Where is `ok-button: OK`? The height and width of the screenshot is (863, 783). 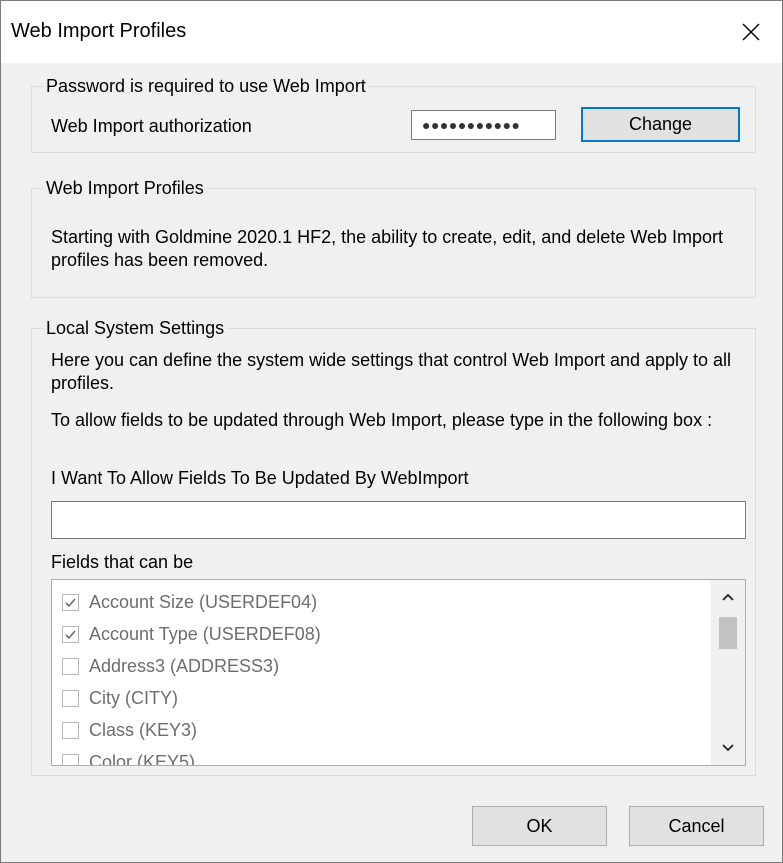
ok-button: OK is located at coordinates (539, 826).